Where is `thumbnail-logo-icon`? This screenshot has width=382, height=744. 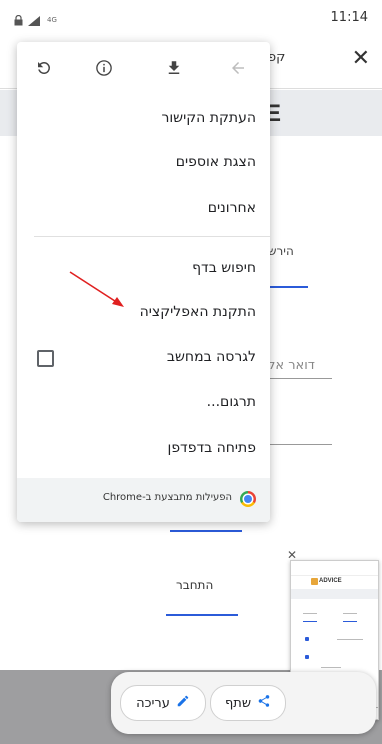
thumbnail-logo-icon is located at coordinates (314, 581).